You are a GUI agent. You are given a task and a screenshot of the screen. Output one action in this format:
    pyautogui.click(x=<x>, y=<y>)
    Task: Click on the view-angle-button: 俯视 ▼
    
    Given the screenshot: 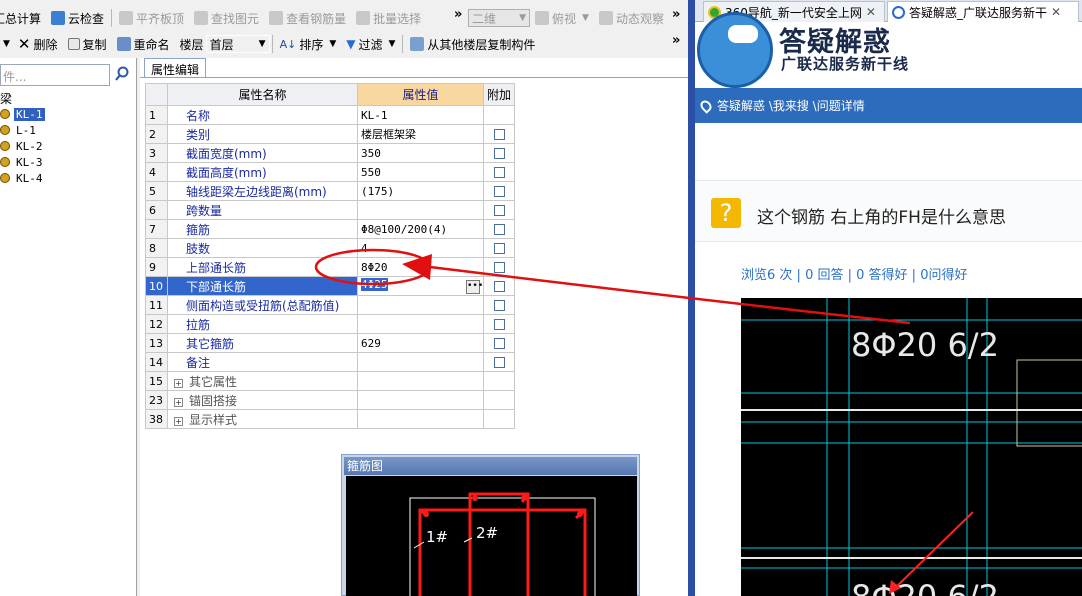 What is the action you would take?
    pyautogui.click(x=562, y=18)
    